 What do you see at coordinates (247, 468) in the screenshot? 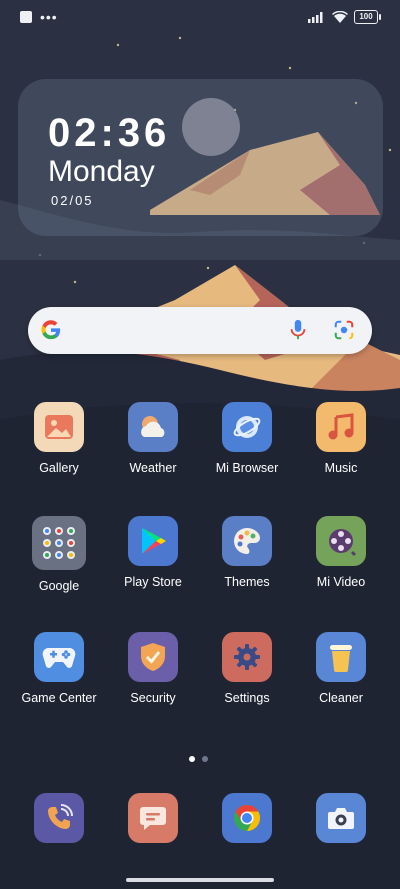
I see `app-label: Mi Browser` at bounding box center [247, 468].